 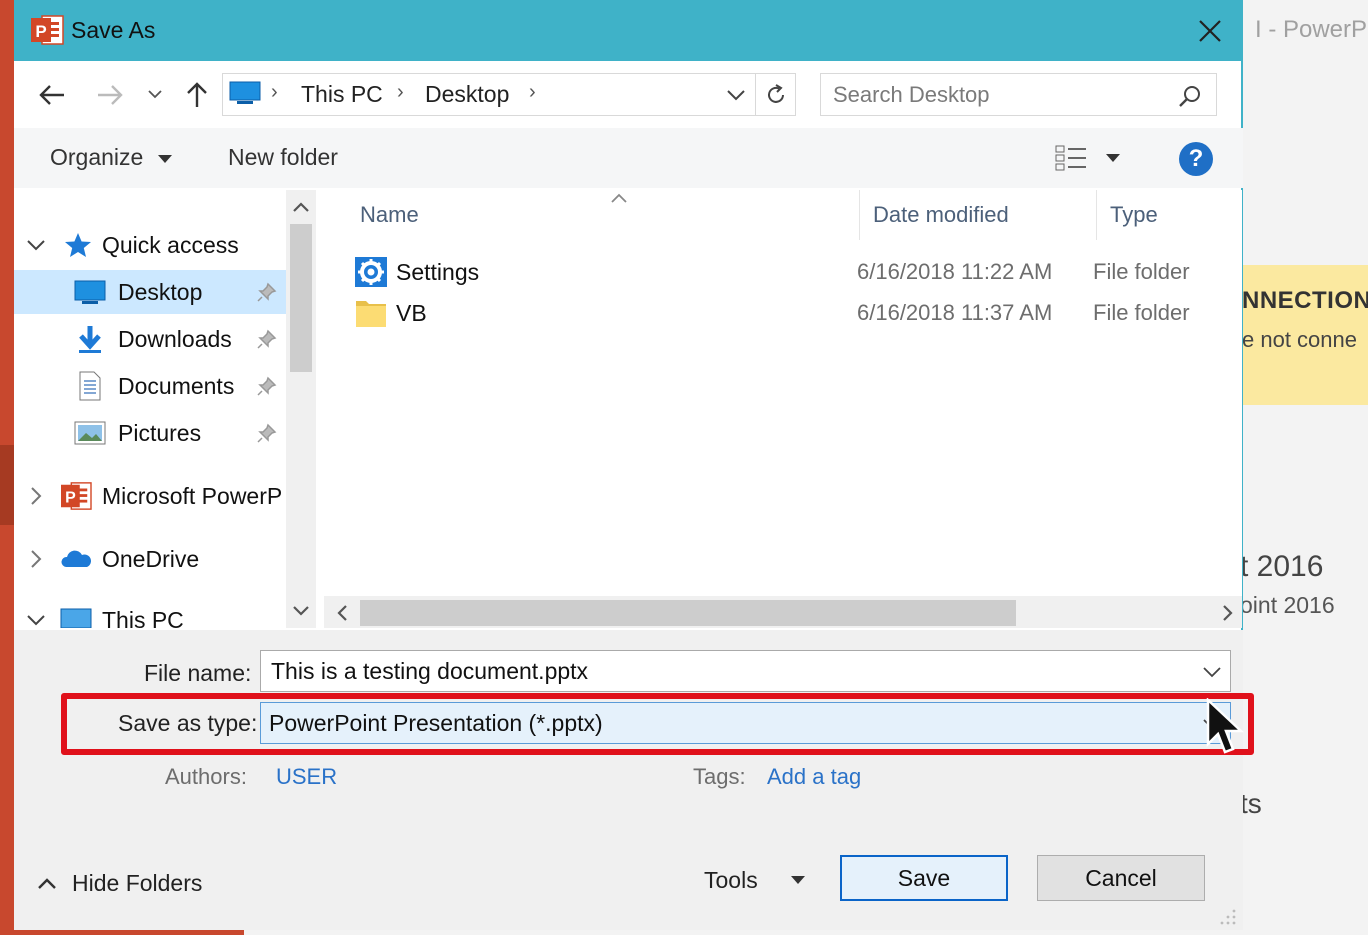 I want to click on close-button, so click(x=1210, y=31).